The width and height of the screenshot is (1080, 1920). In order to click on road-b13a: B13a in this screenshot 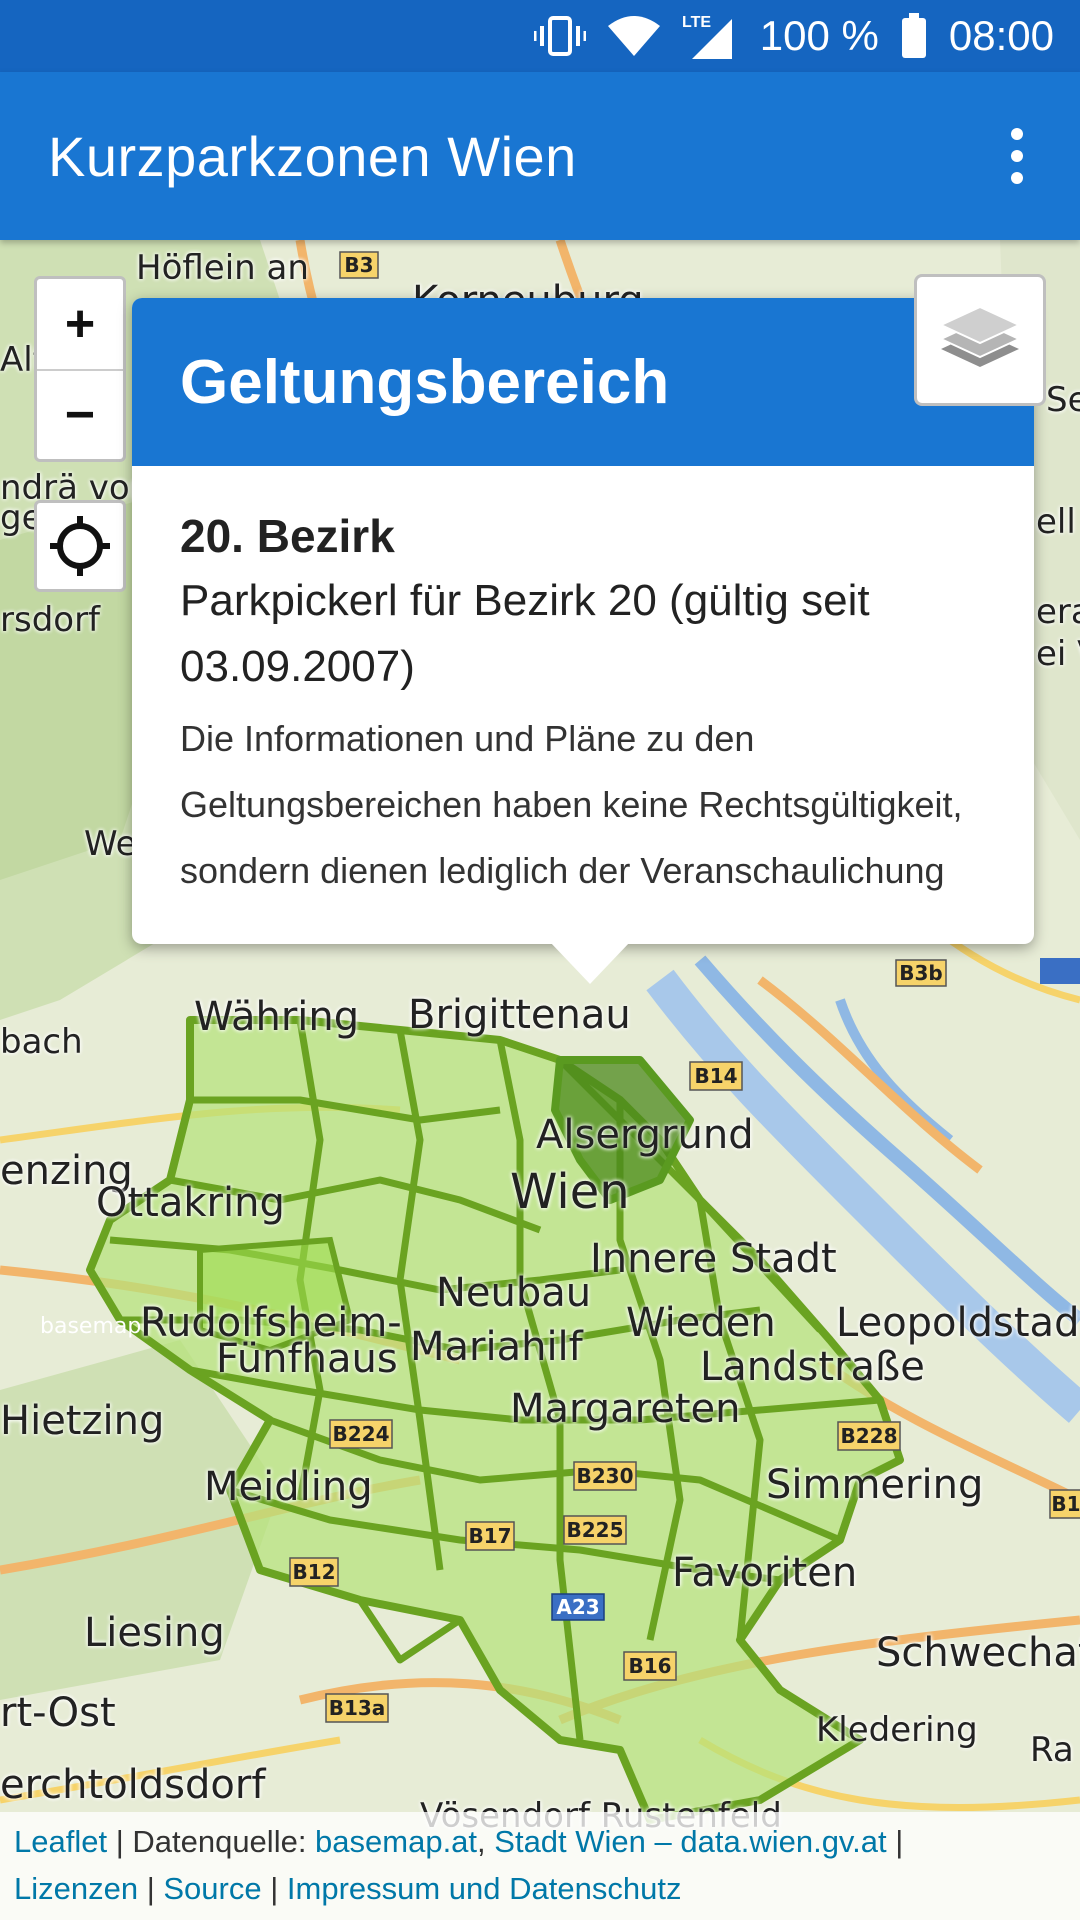, I will do `click(357, 1708)`.